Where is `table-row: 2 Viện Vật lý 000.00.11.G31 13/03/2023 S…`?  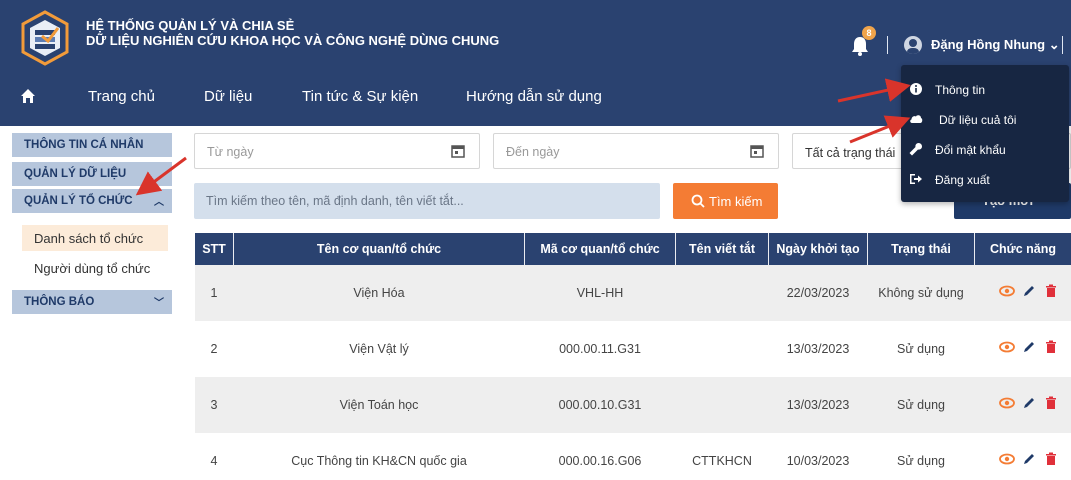 table-row: 2 Viện Vật lý 000.00.11.G31 13/03/2023 S… is located at coordinates (633, 349).